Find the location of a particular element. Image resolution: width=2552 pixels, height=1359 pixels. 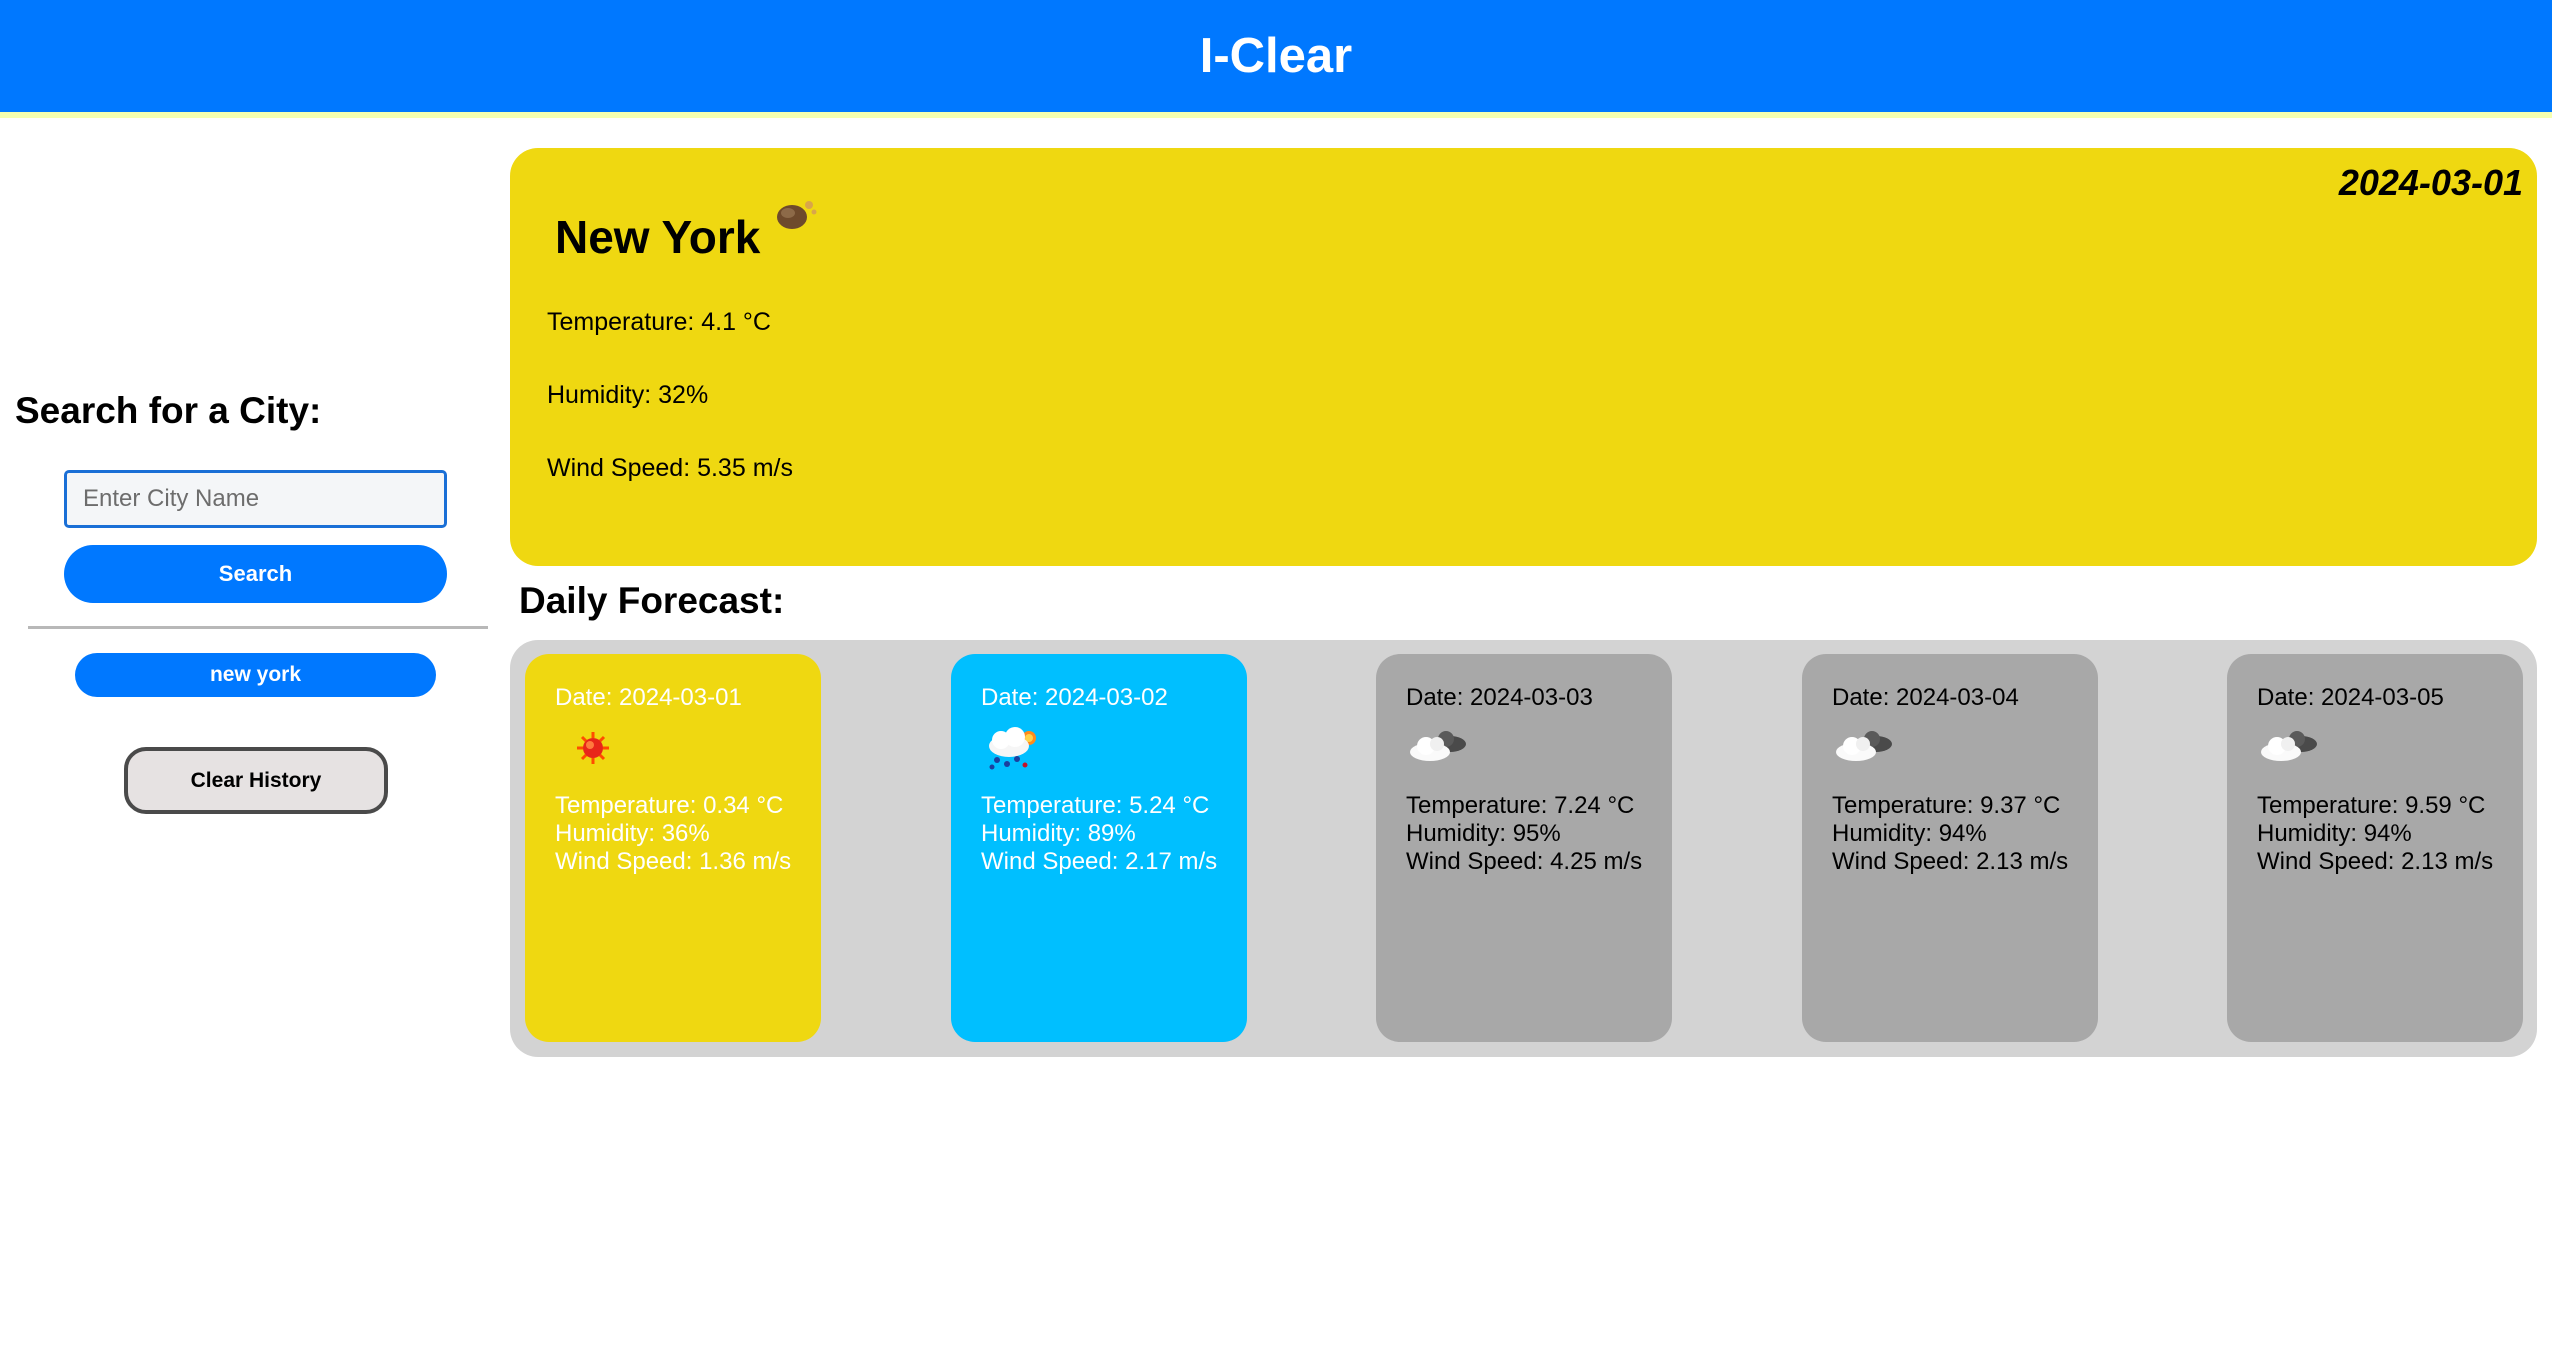

current-wind-speed: Wind Speed: 5.35 m/s is located at coordinates (670, 468).